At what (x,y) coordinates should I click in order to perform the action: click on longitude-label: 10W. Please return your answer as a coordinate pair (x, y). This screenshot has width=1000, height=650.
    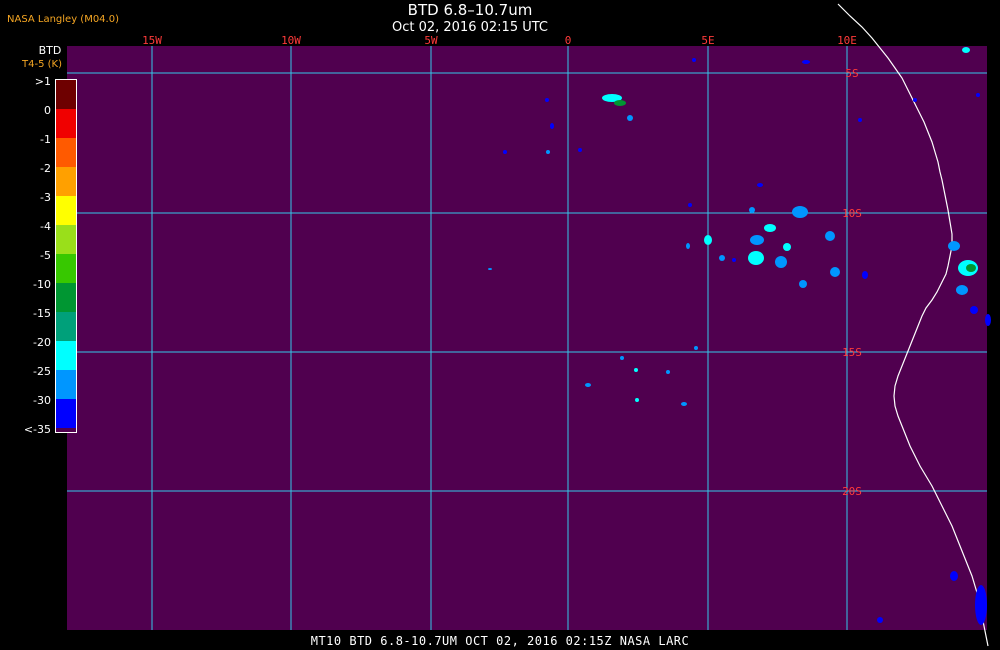
    Looking at the image, I should click on (291, 40).